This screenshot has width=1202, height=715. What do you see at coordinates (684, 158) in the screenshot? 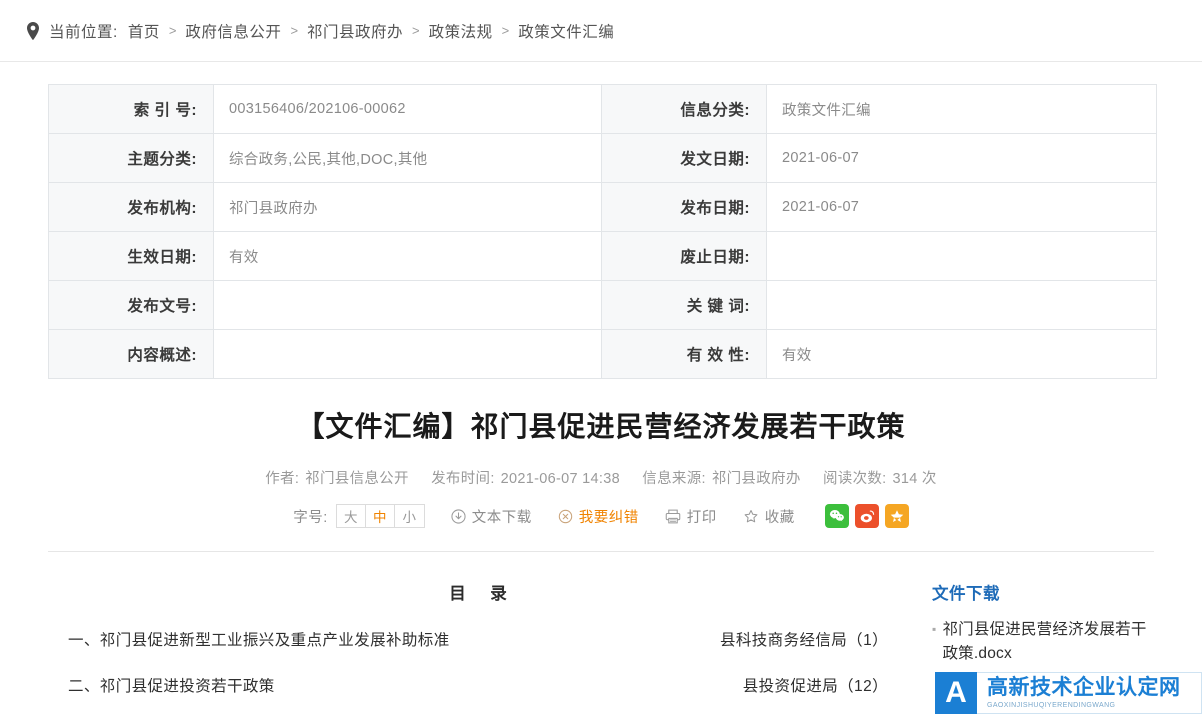
I see `document-date-label: 发文日期:` at bounding box center [684, 158].